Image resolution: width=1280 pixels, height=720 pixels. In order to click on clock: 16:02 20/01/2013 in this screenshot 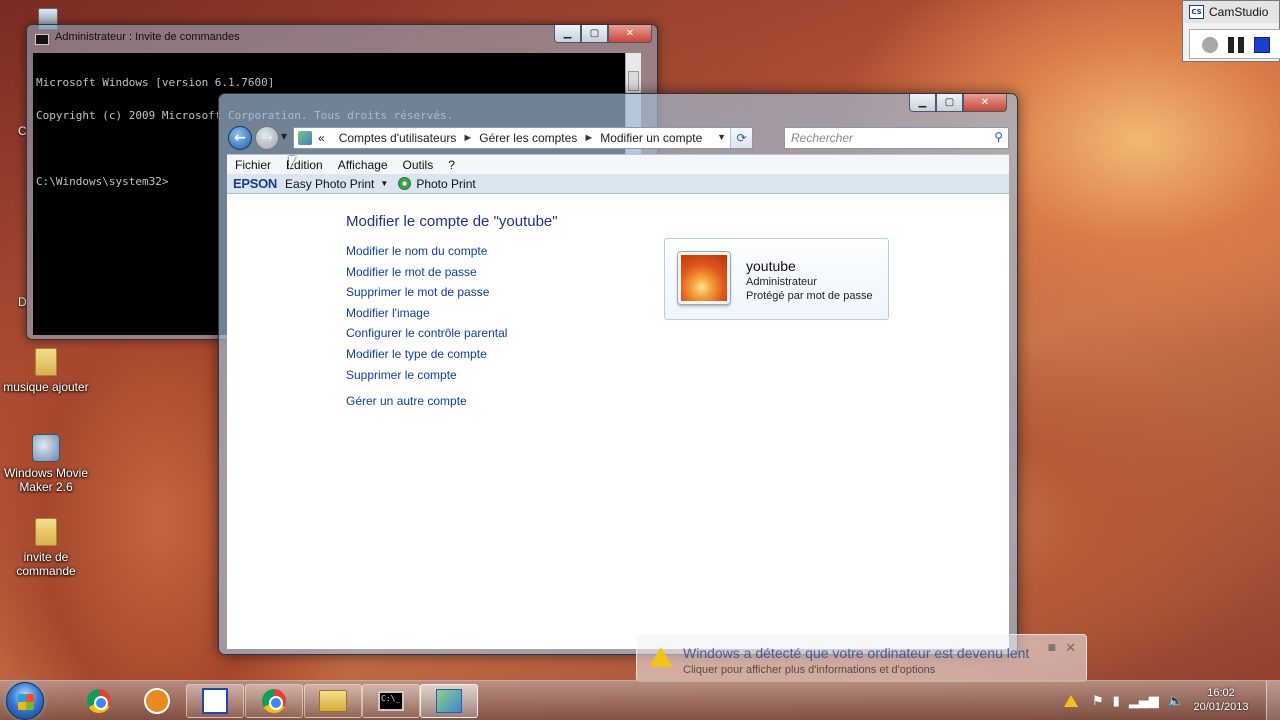, I will do `click(1221, 700)`.